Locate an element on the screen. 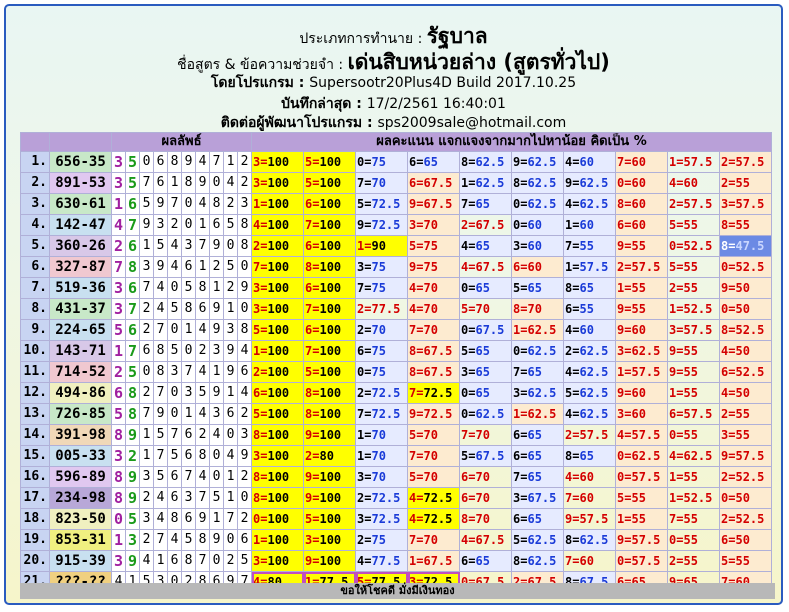 The width and height of the screenshot is (789, 612). score-cell: 6=100 is located at coordinates (329, 204).